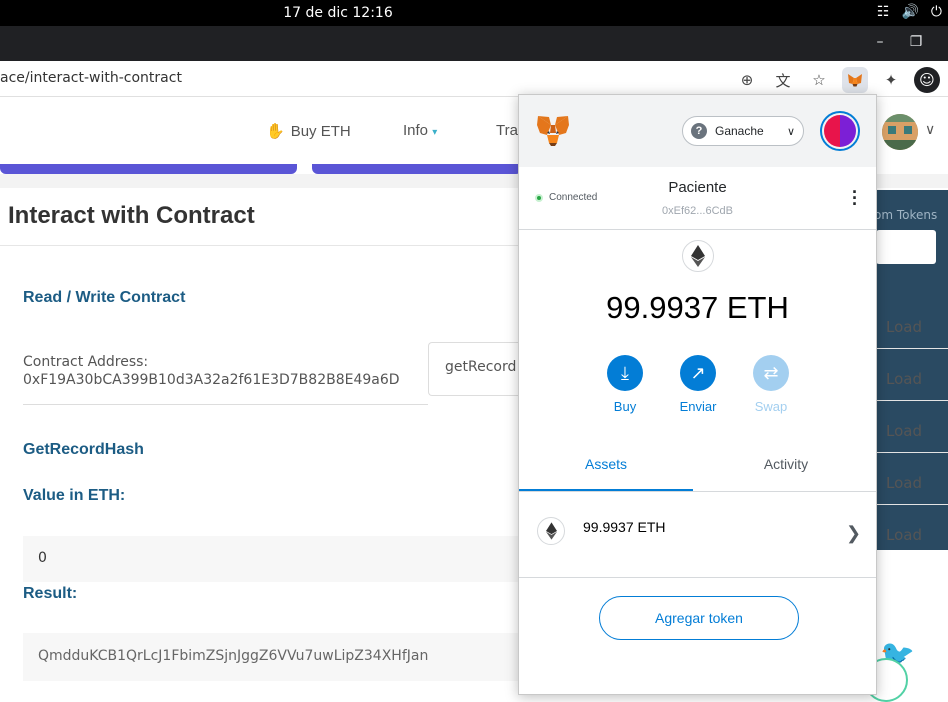 The width and height of the screenshot is (948, 702). Describe the element at coordinates (625, 406) in the screenshot. I see `buy-label: Buy` at that location.